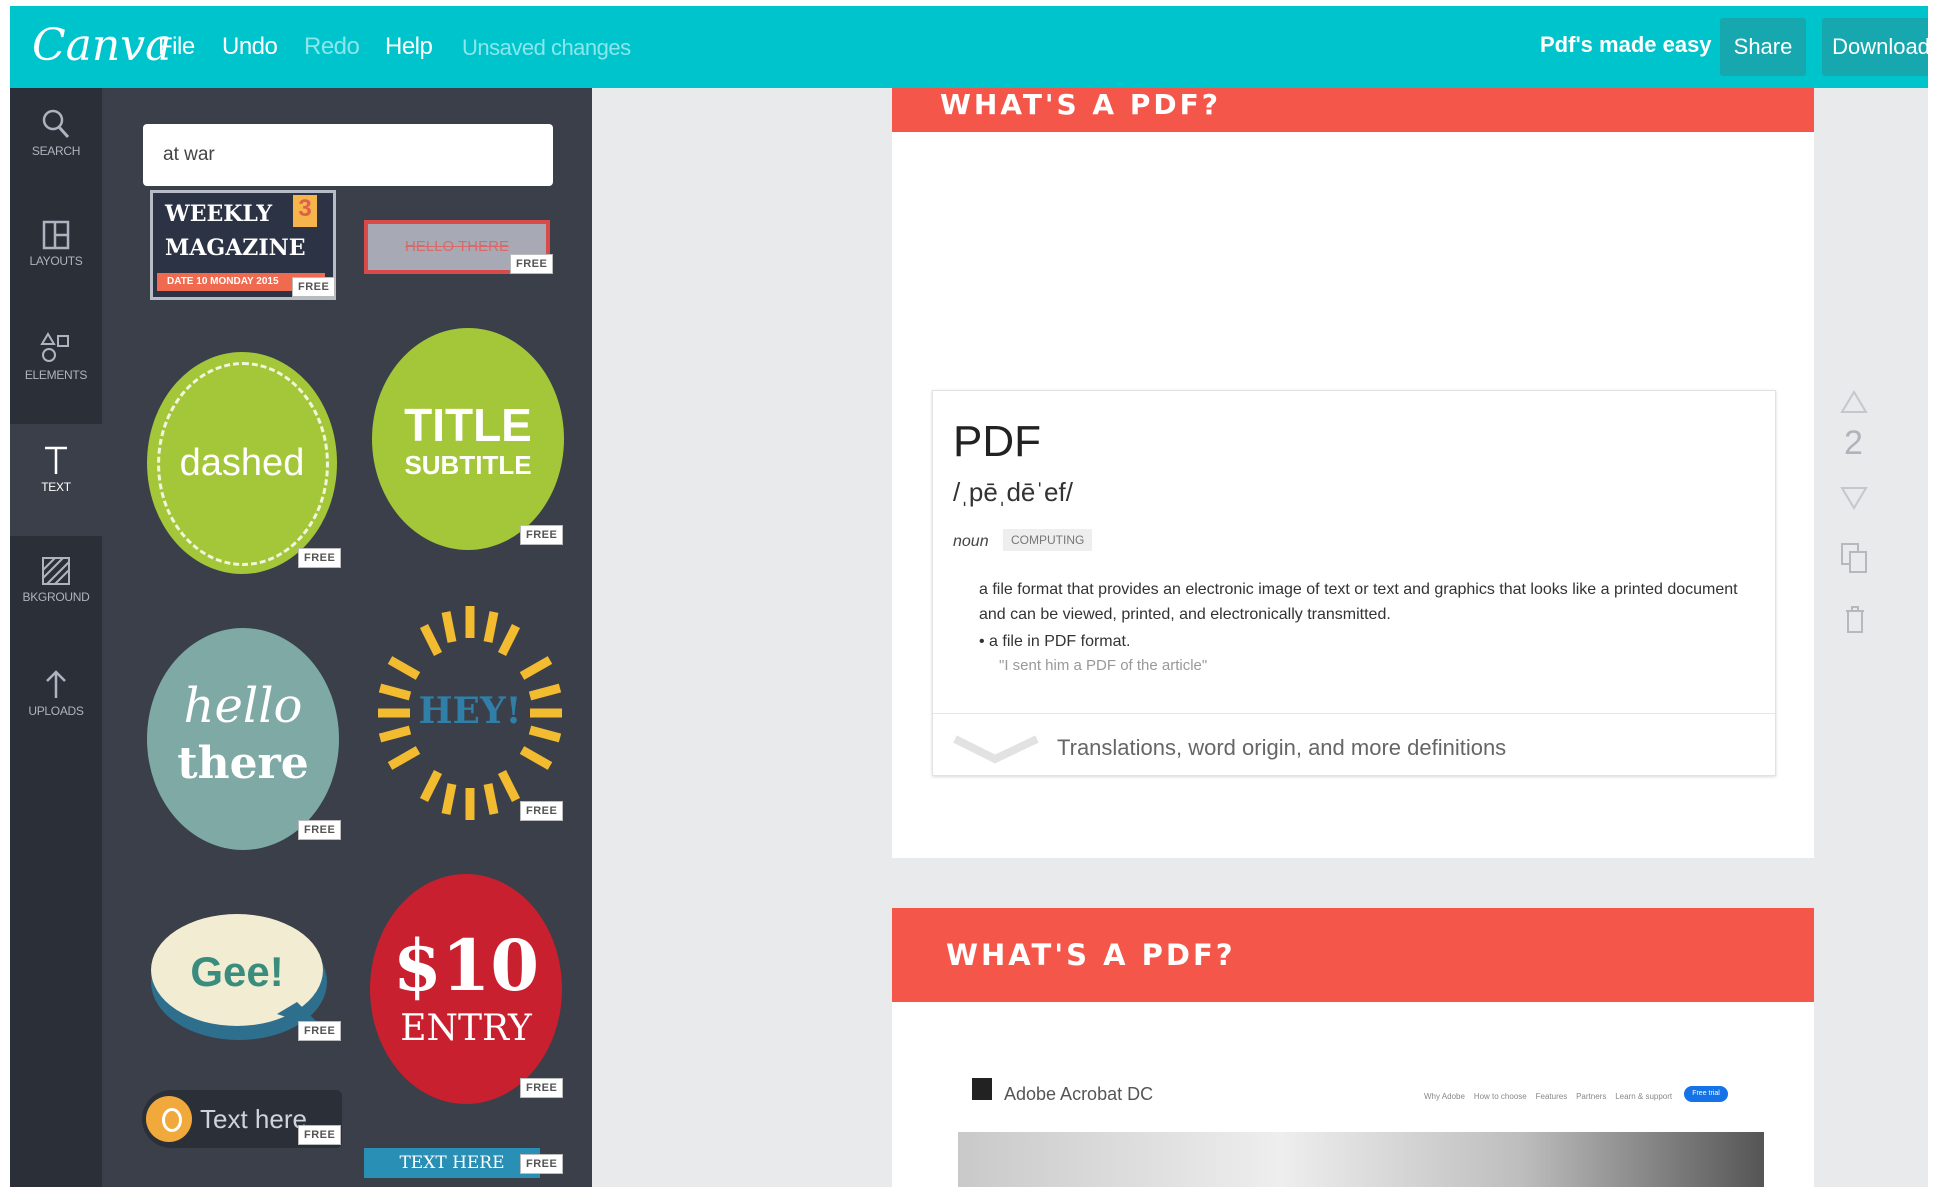 This screenshot has height=1187, width=1940. Describe the element at coordinates (56, 460) in the screenshot. I see `text-icon` at that location.